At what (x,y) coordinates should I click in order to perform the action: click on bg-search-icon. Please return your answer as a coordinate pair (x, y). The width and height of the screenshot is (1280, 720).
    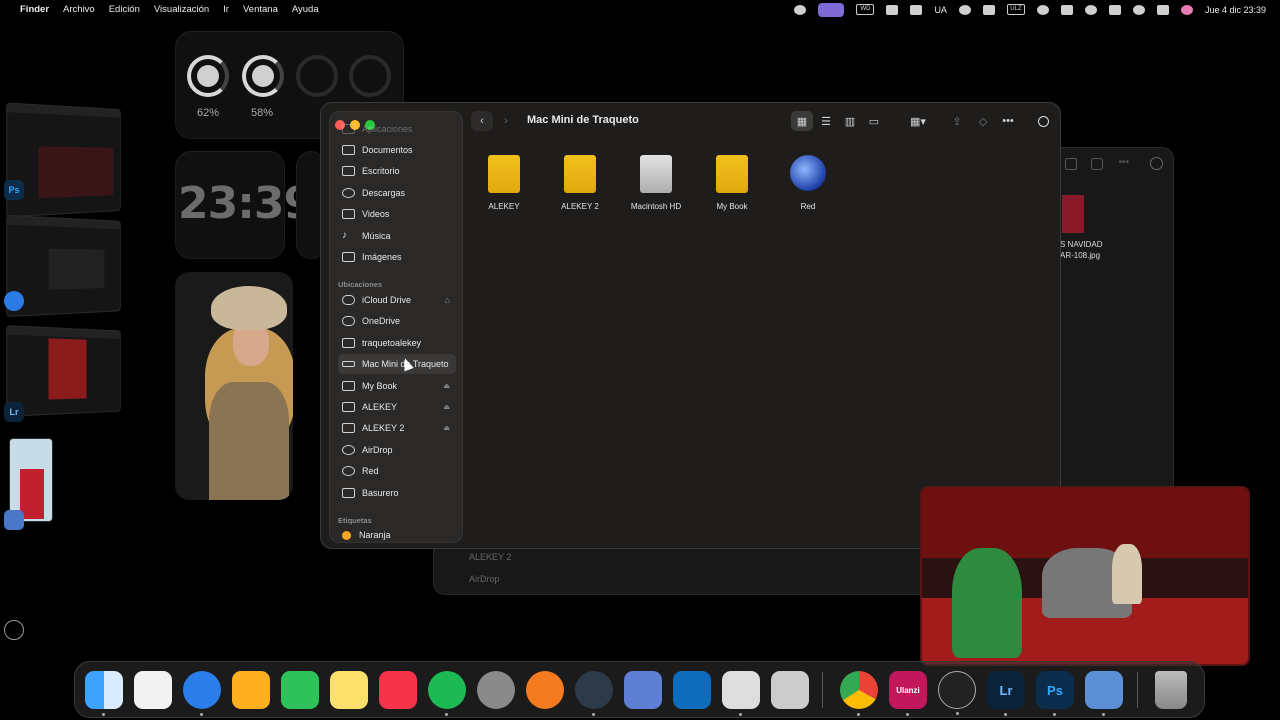
    Looking at the image, I should click on (1156, 163).